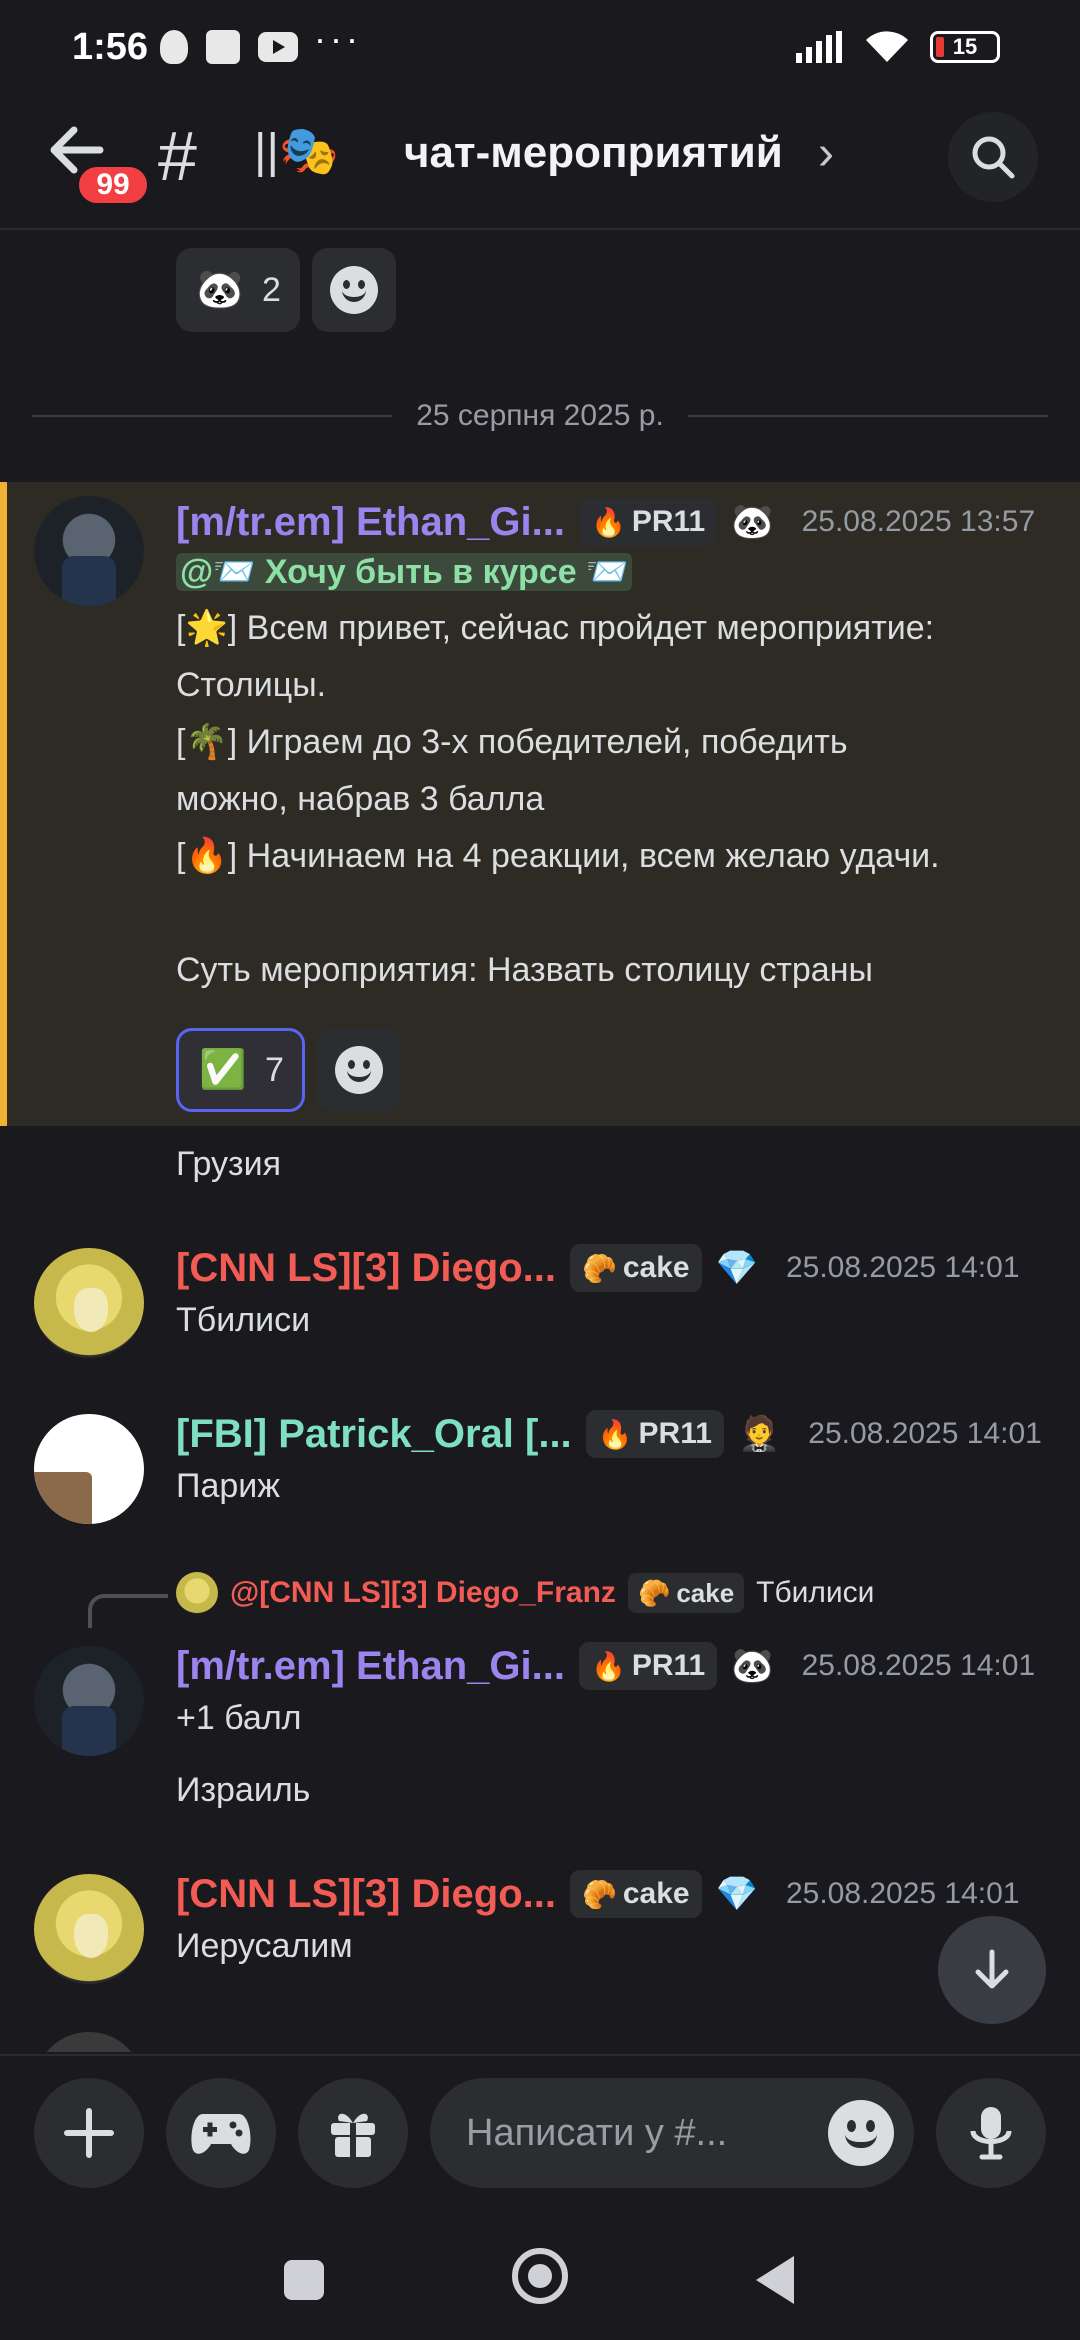 The height and width of the screenshot is (2340, 1080). What do you see at coordinates (274, 1069) in the screenshot?
I see `reaction-count: 7` at bounding box center [274, 1069].